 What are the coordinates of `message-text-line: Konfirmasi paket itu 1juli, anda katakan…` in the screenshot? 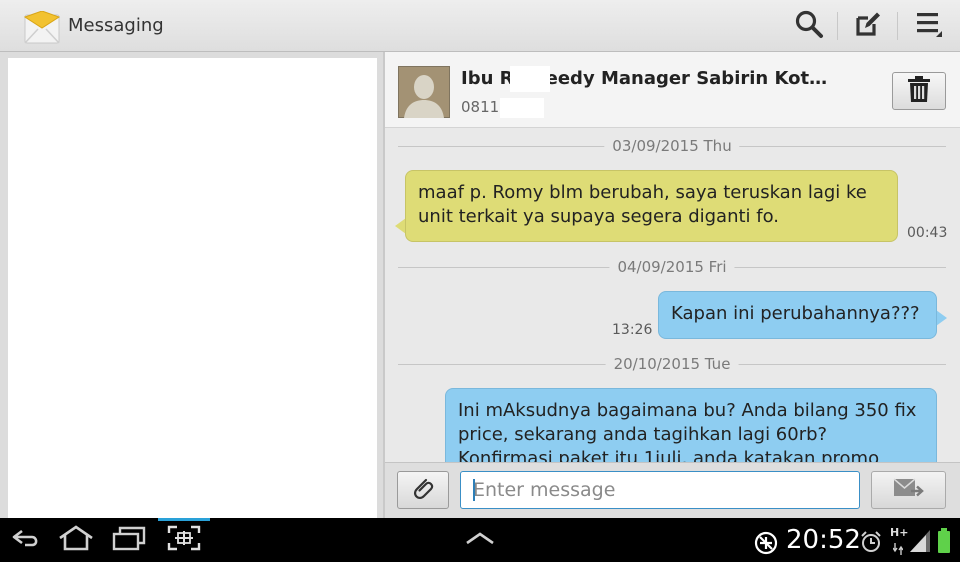 It's located at (669, 455).